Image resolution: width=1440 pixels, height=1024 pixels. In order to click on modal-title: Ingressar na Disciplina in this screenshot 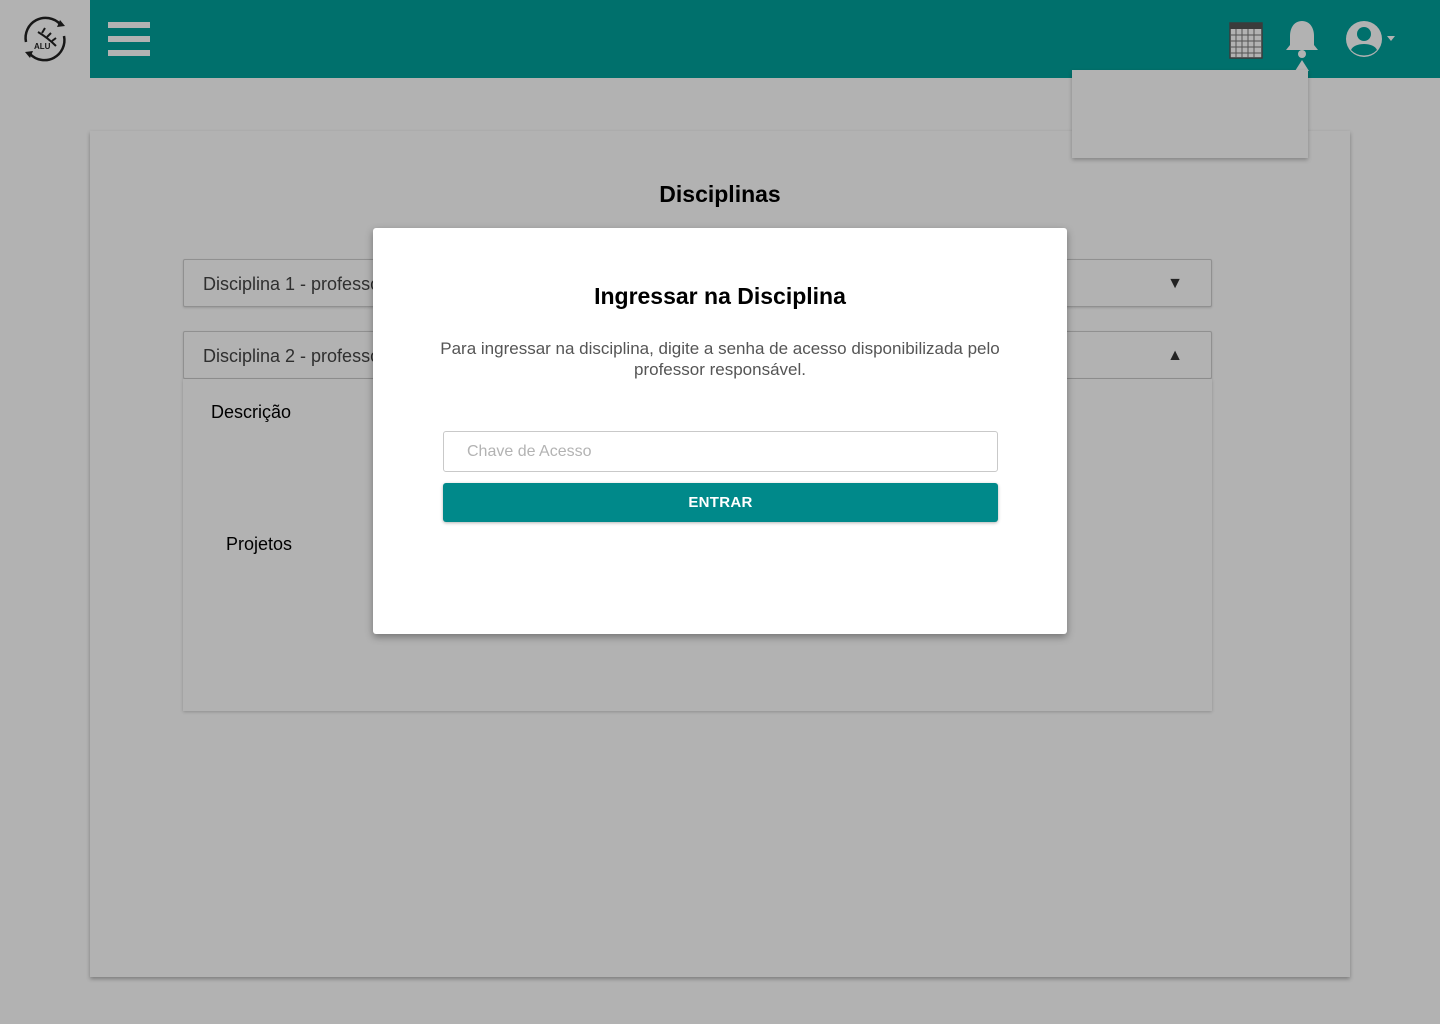, I will do `click(720, 296)`.